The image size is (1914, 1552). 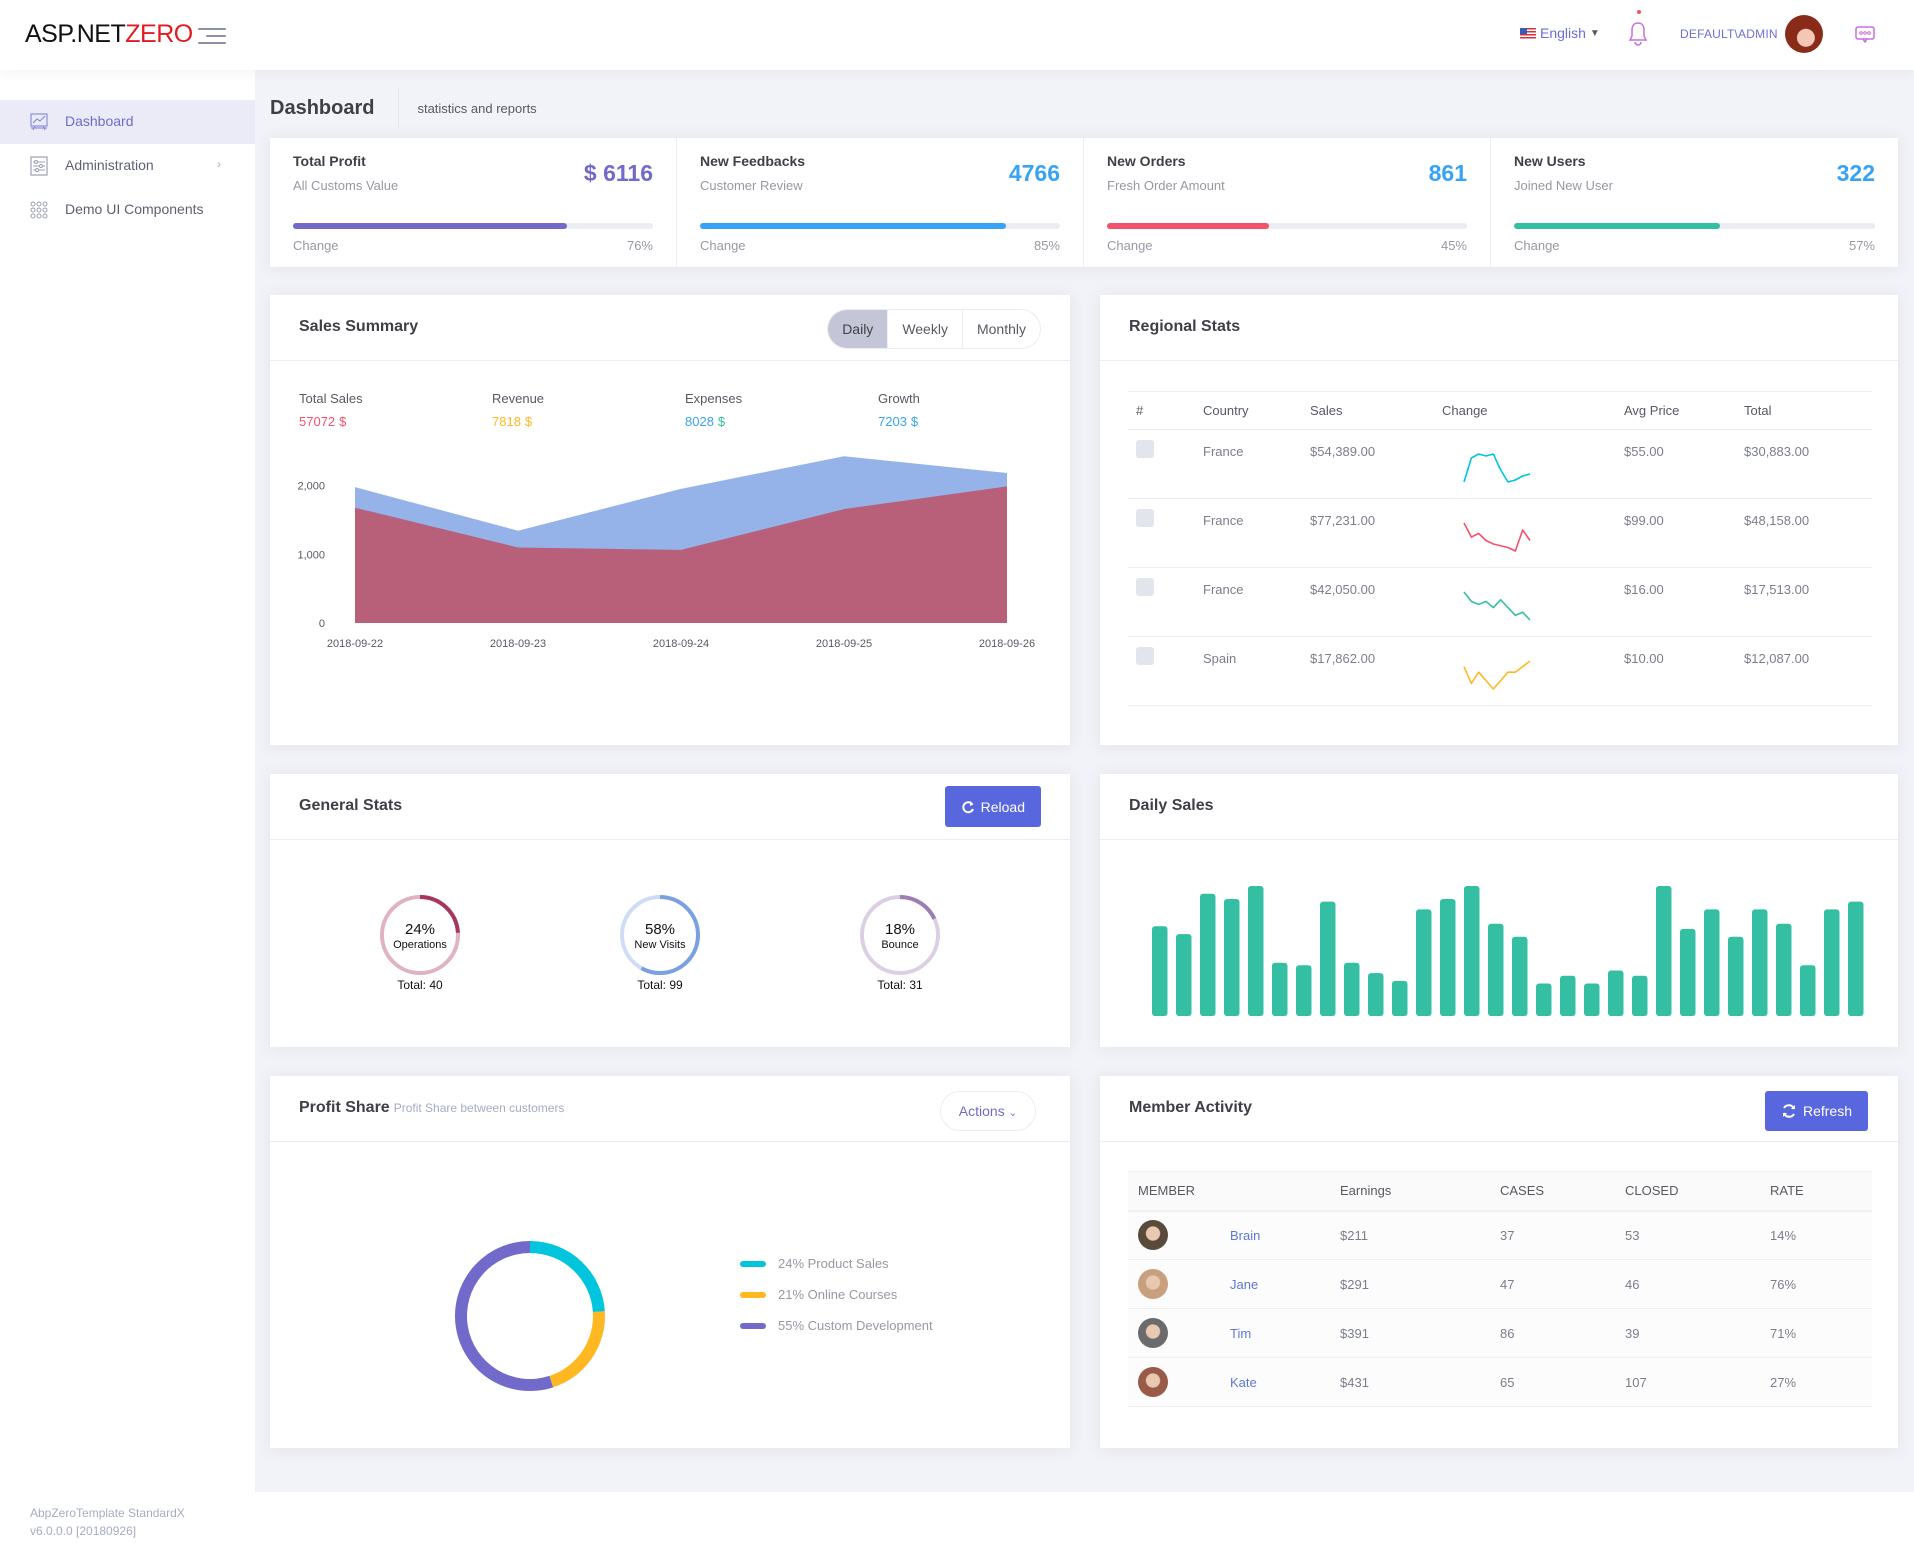 What do you see at coordinates (1638, 33) in the screenshot?
I see `bell-icon` at bounding box center [1638, 33].